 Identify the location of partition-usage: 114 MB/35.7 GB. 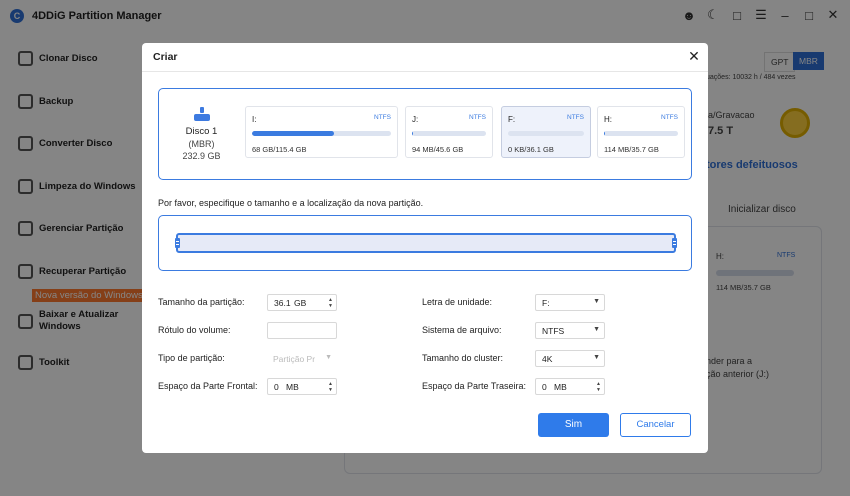
(631, 149).